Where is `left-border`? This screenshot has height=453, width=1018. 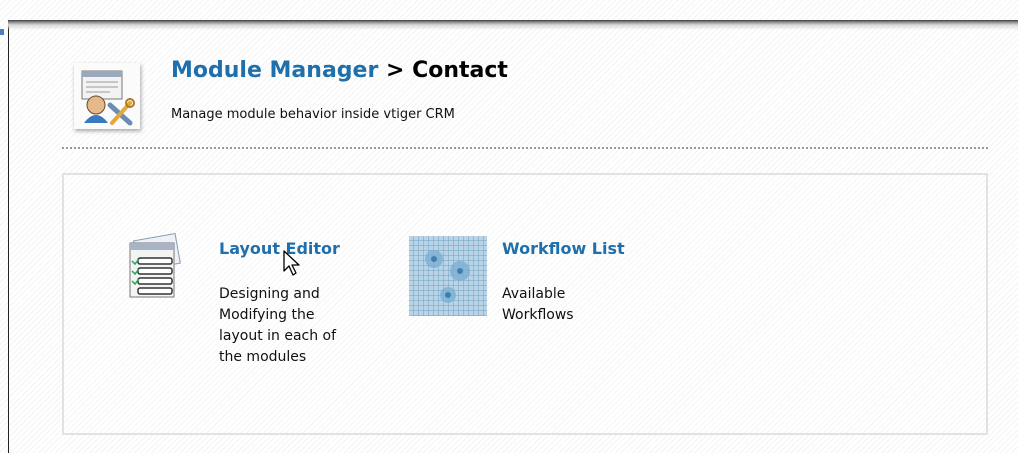 left-border is located at coordinates (8, 236).